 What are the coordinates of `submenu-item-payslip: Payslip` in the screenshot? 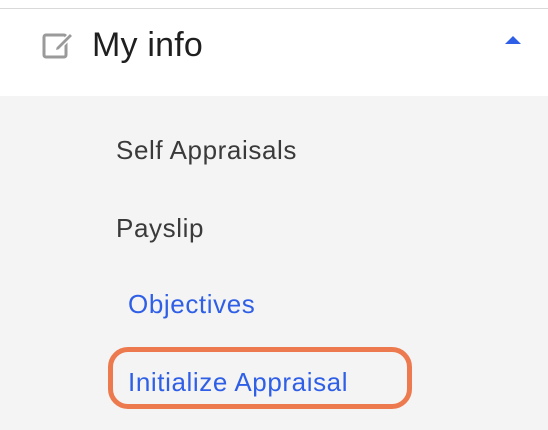 It's located at (160, 228).